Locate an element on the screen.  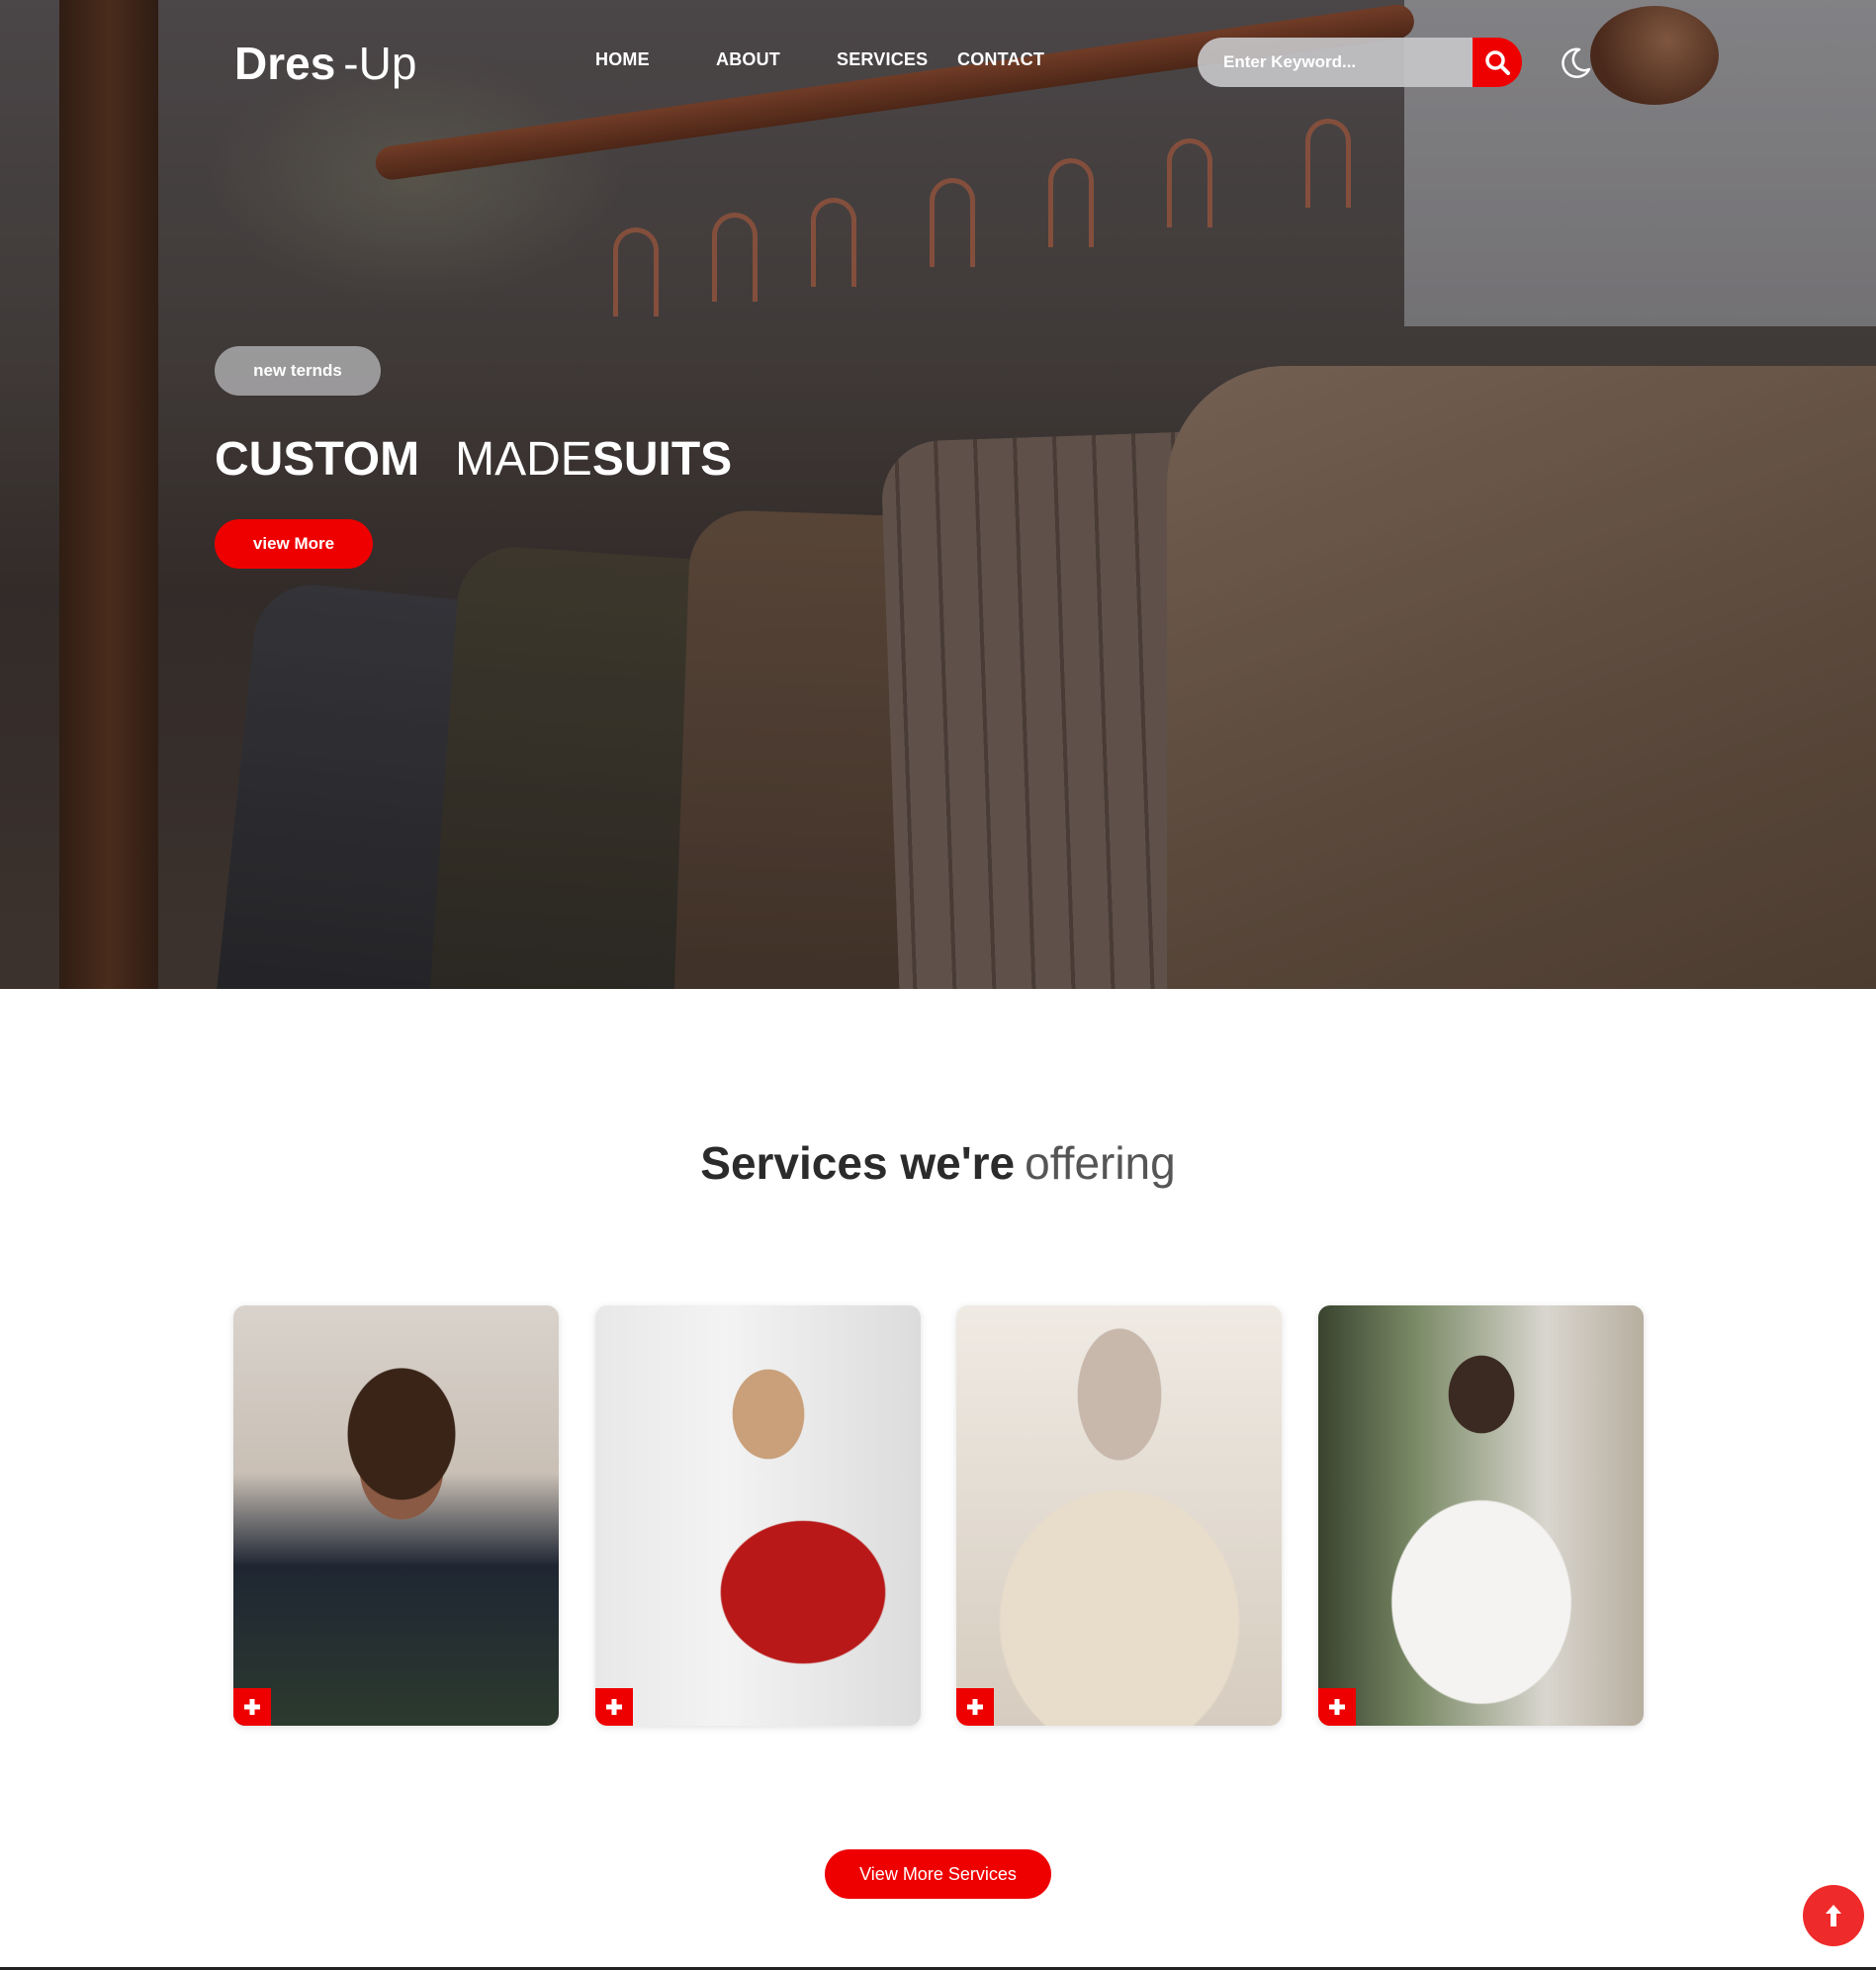
moon-icon is located at coordinates (1576, 63).